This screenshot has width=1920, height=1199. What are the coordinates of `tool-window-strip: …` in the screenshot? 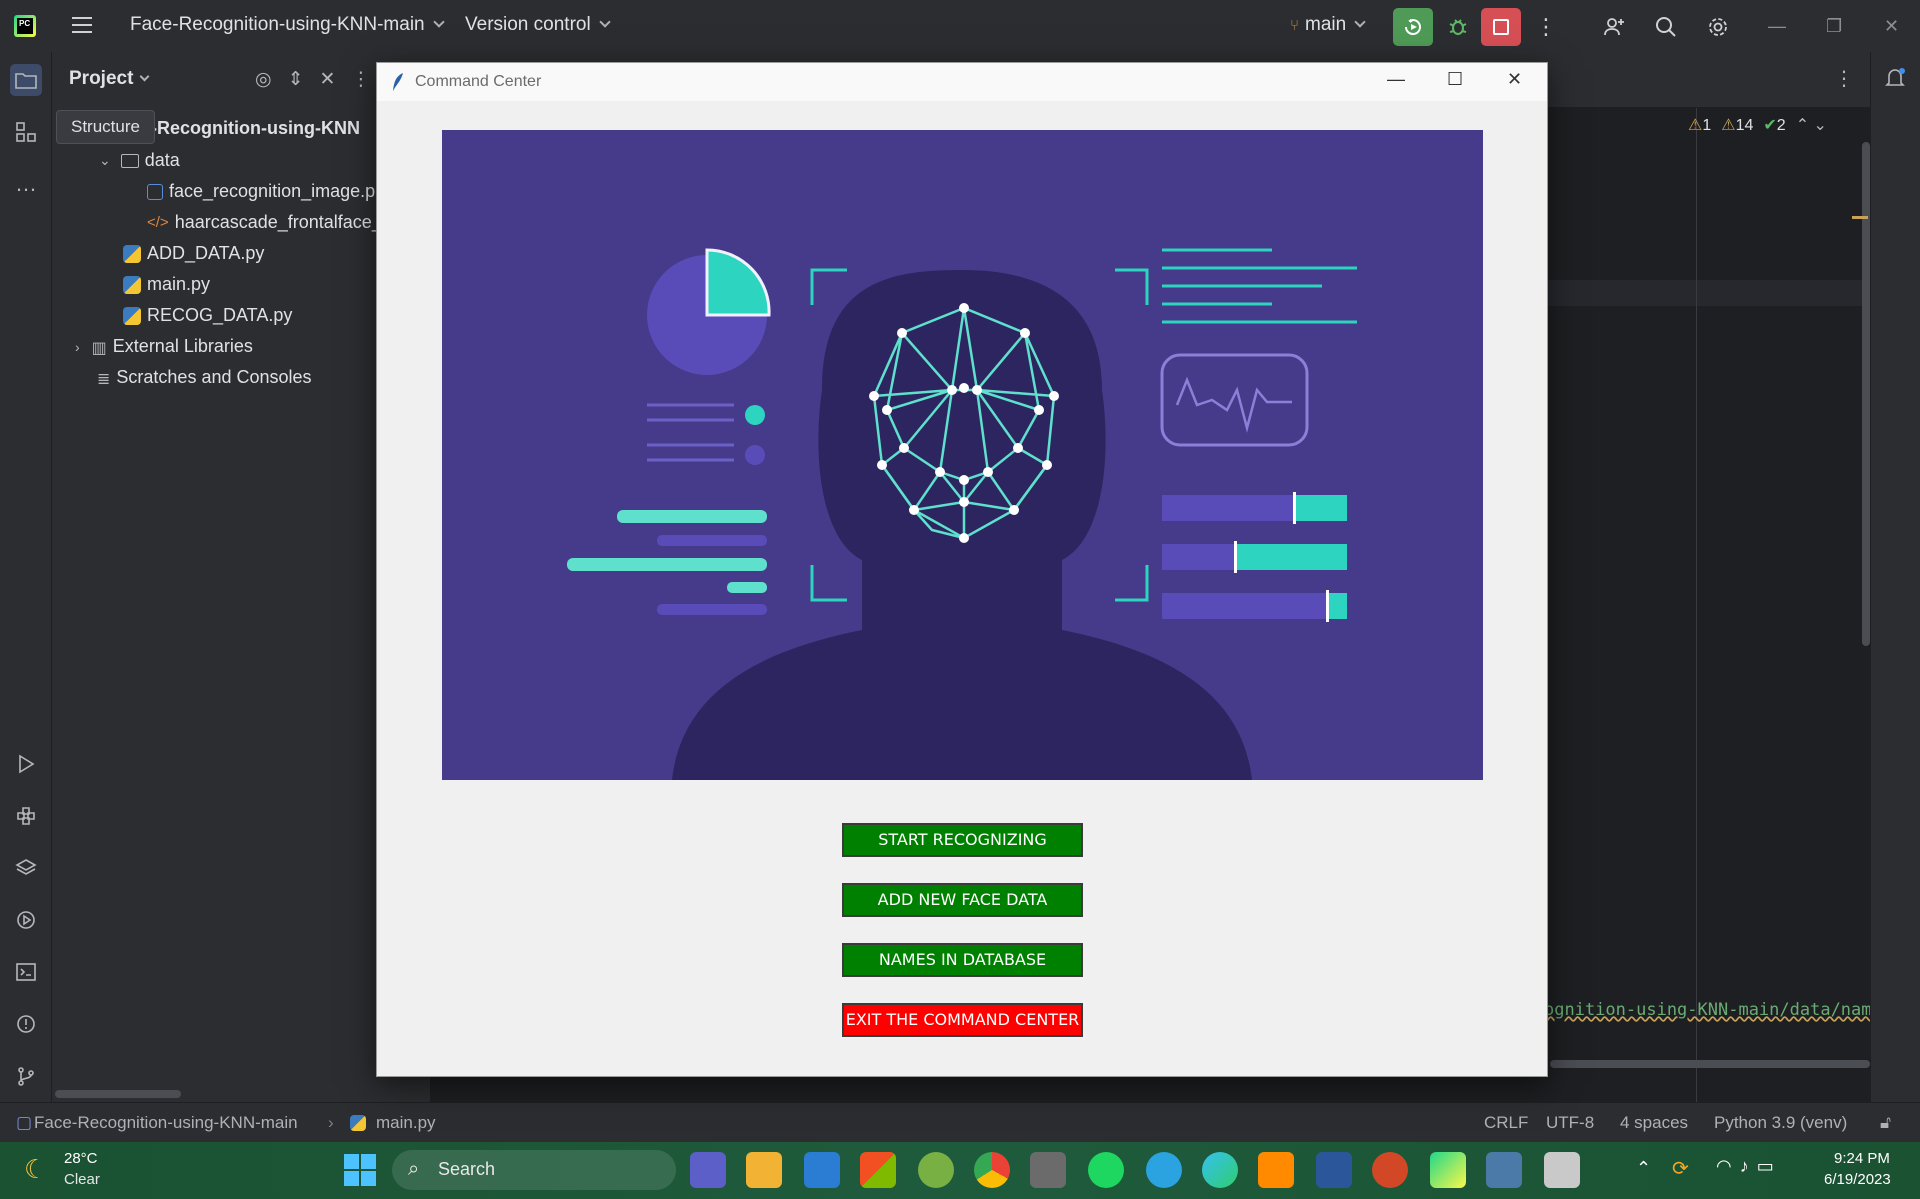 It's located at (26, 577).